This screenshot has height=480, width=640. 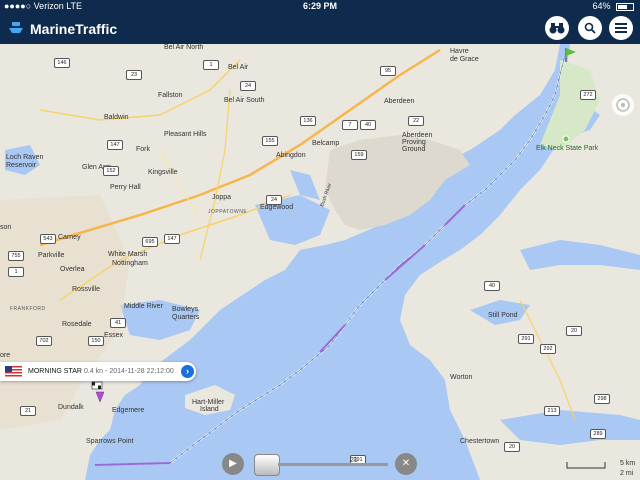 What do you see at coordinates (320, 28) in the screenshot?
I see `app-header: MarineTraffic` at bounding box center [320, 28].